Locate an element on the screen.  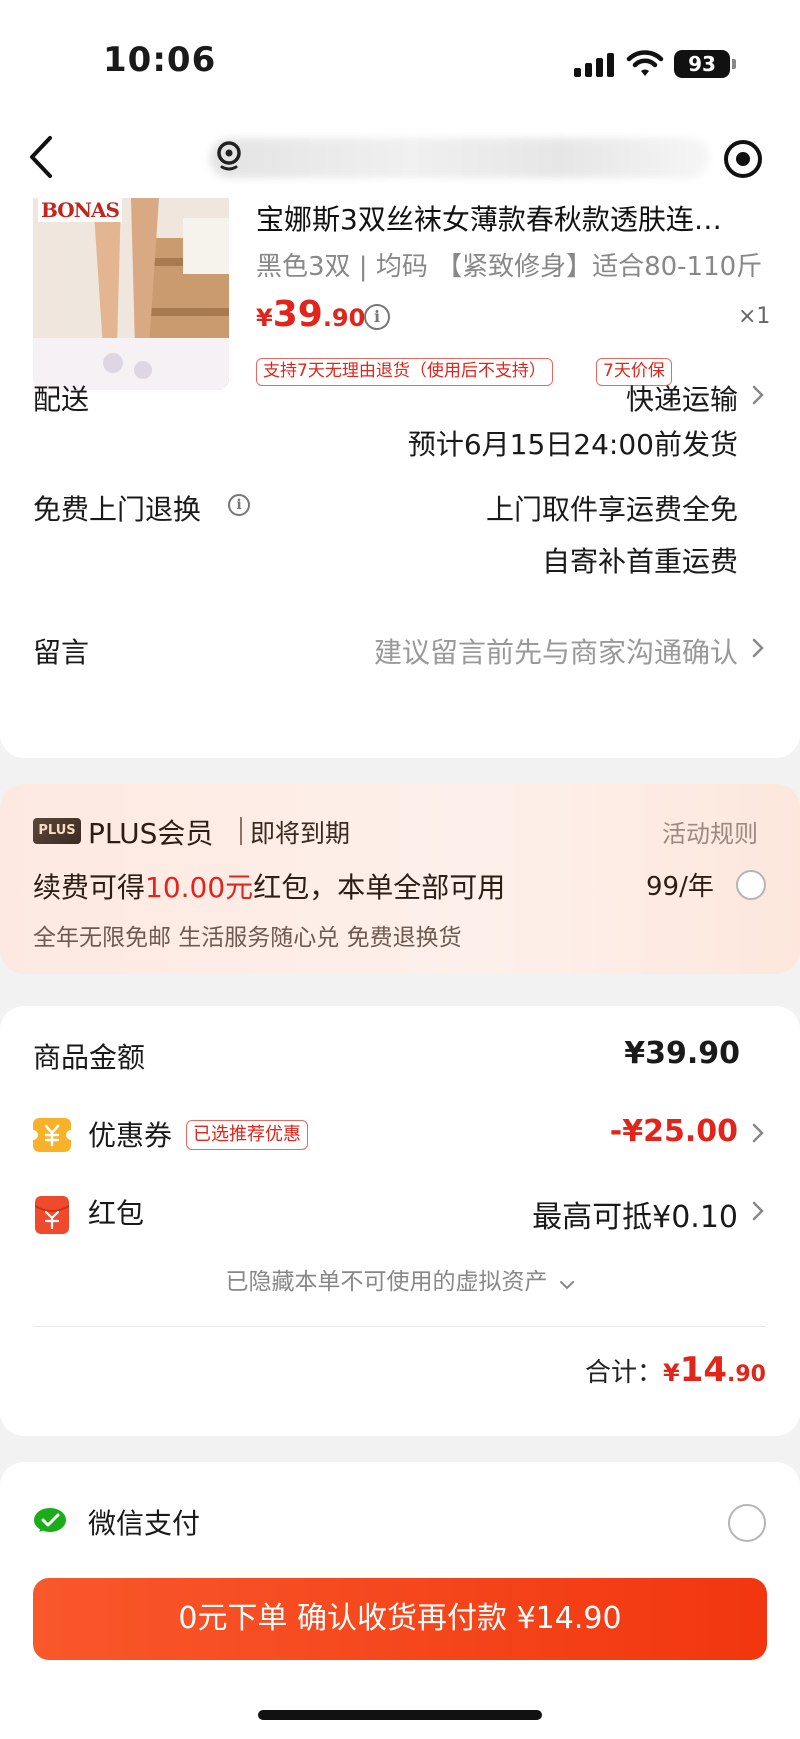
payment-card: 微信支付 is located at coordinates (400, 1522).